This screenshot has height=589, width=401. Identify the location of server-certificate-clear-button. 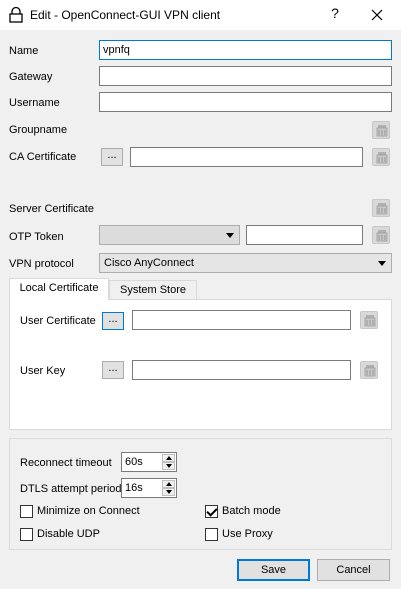
(381, 208).